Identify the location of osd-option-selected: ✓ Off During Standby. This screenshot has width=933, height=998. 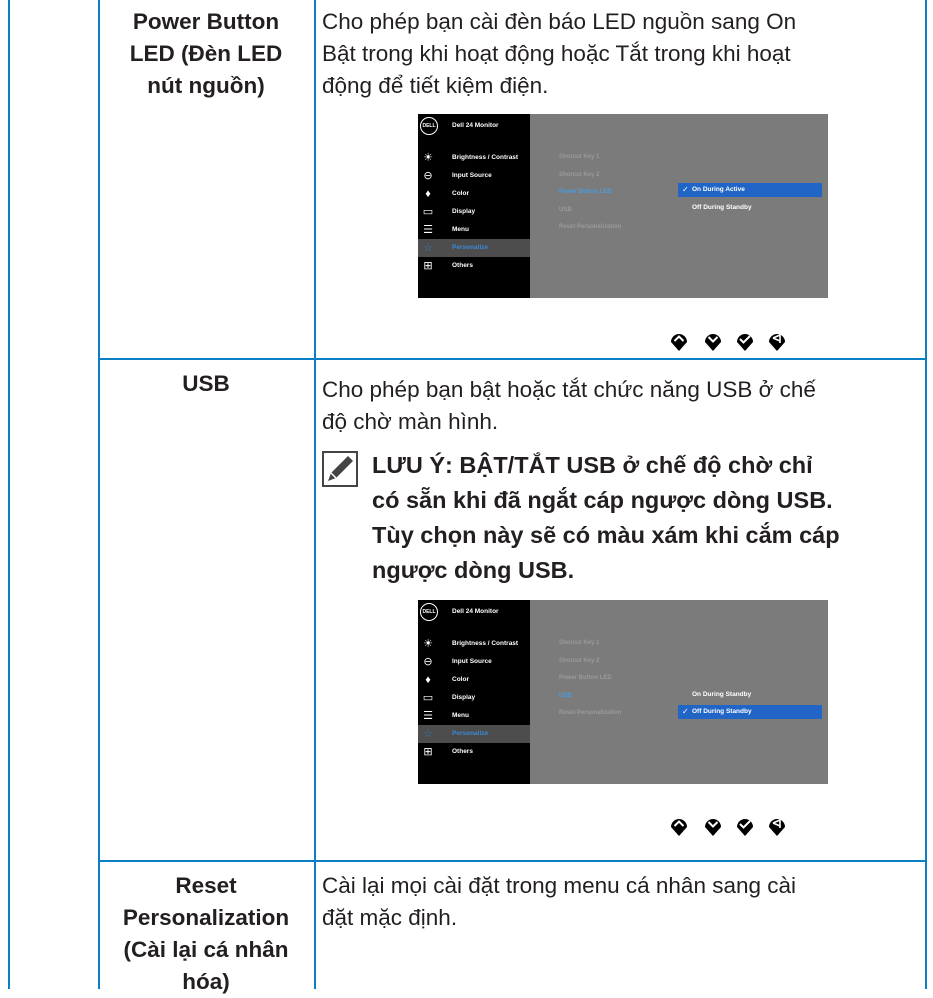
(750, 712).